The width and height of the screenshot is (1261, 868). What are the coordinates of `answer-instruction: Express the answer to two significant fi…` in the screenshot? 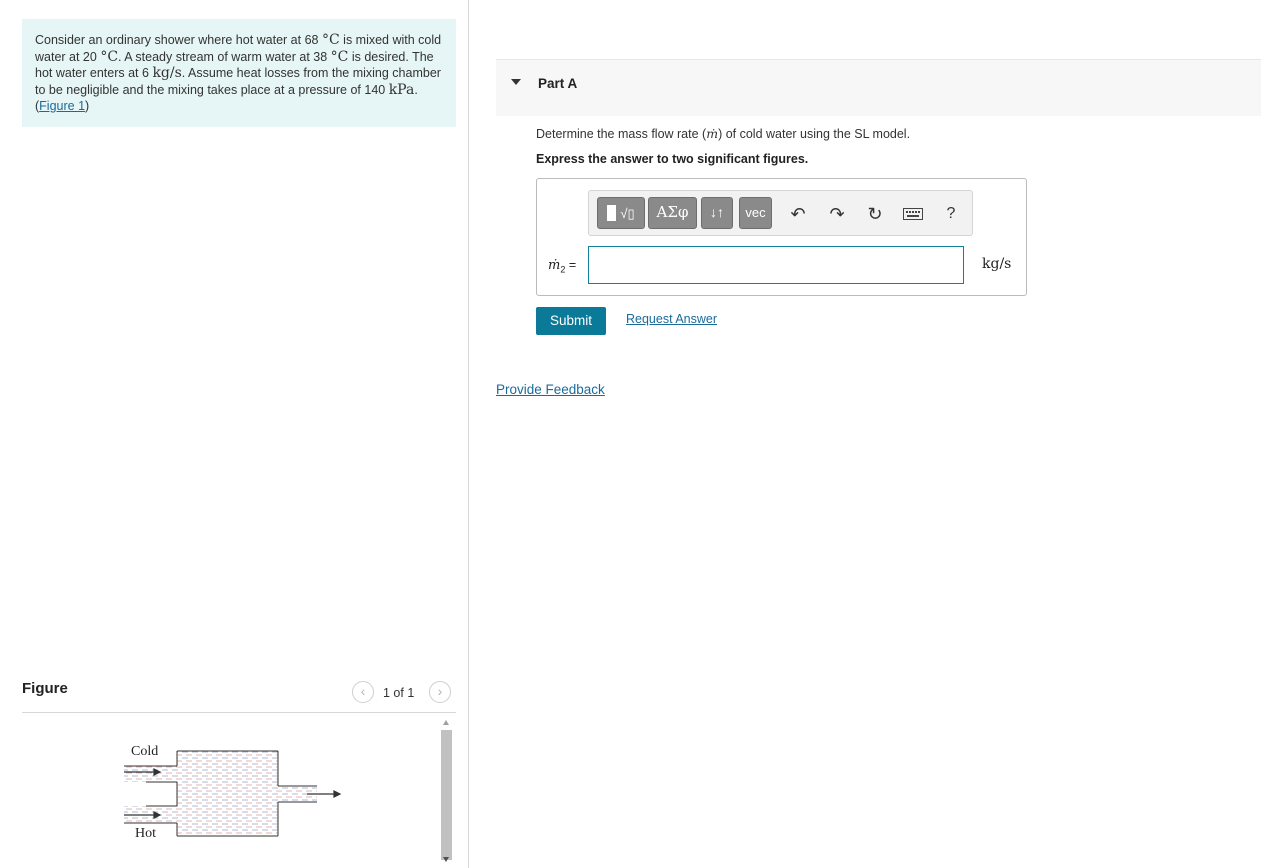 It's located at (672, 159).